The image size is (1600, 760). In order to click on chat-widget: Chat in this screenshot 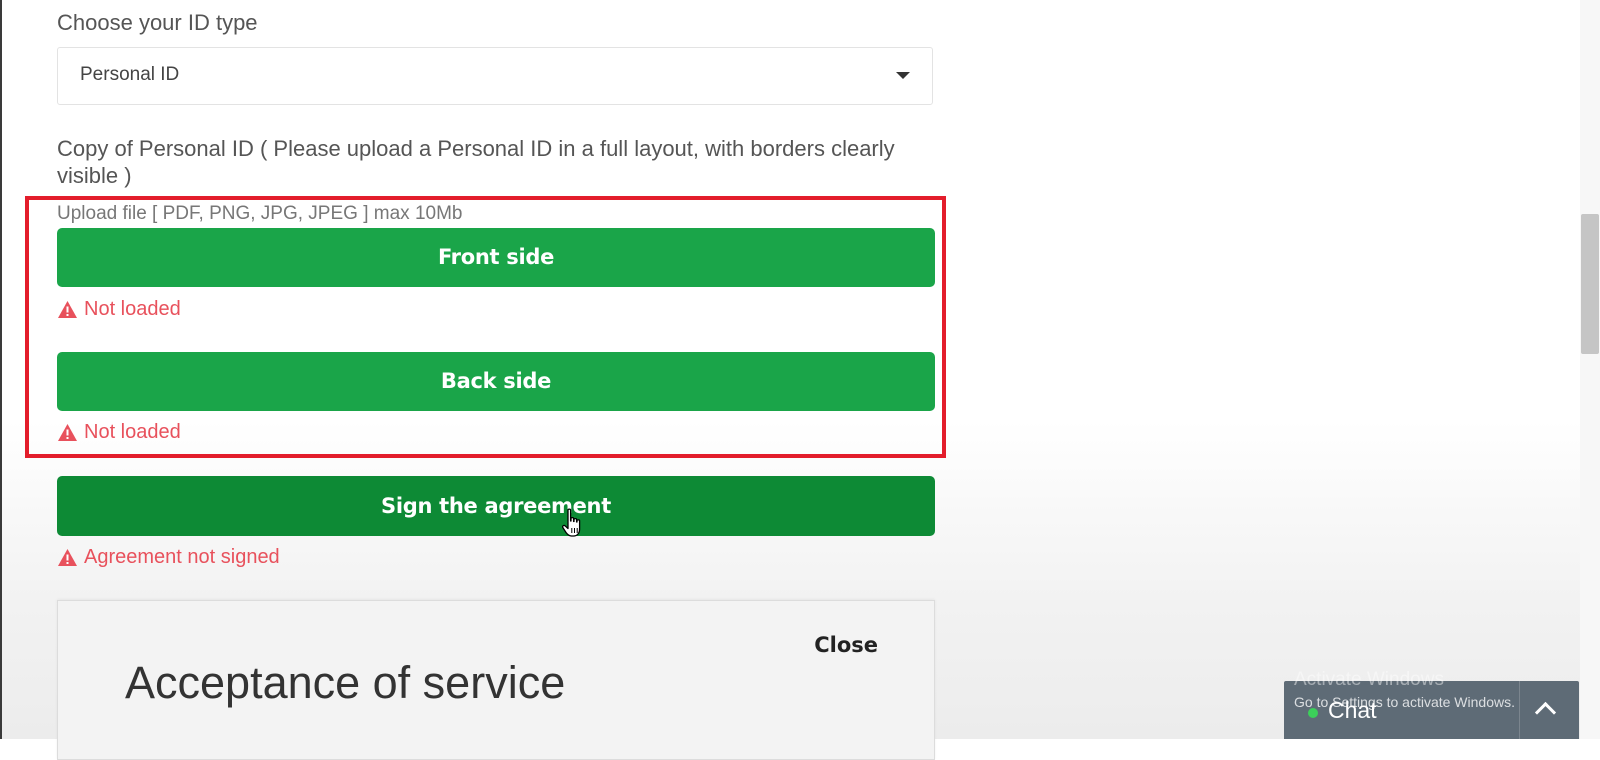, I will do `click(1431, 710)`.